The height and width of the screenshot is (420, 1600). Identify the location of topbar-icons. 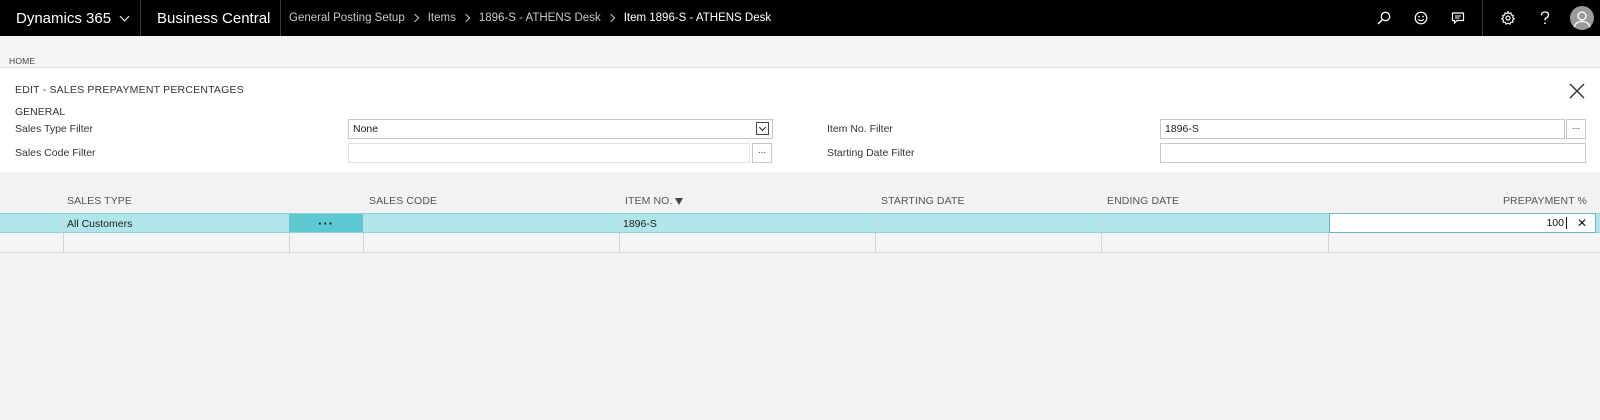
(1482, 18).